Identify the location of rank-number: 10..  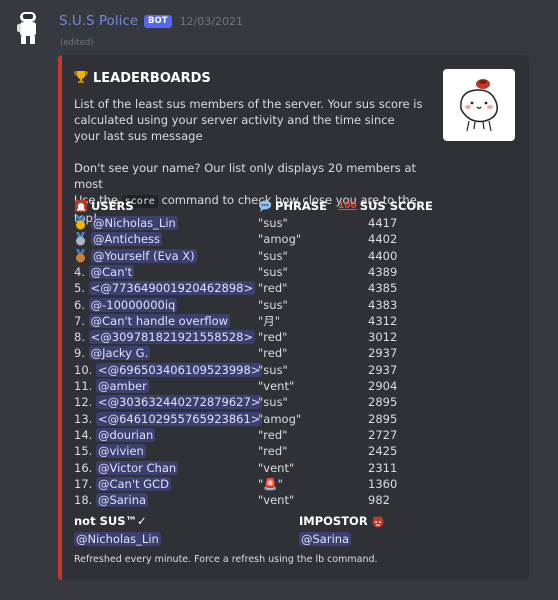
(85, 369).